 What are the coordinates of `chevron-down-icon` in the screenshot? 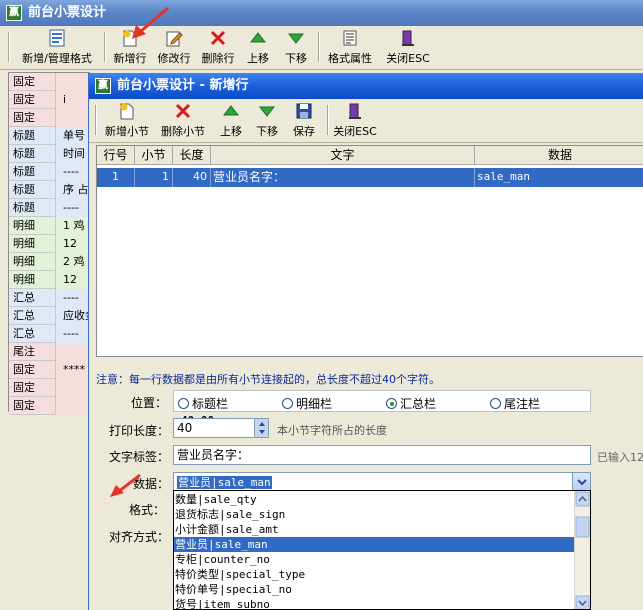 It's located at (581, 482).